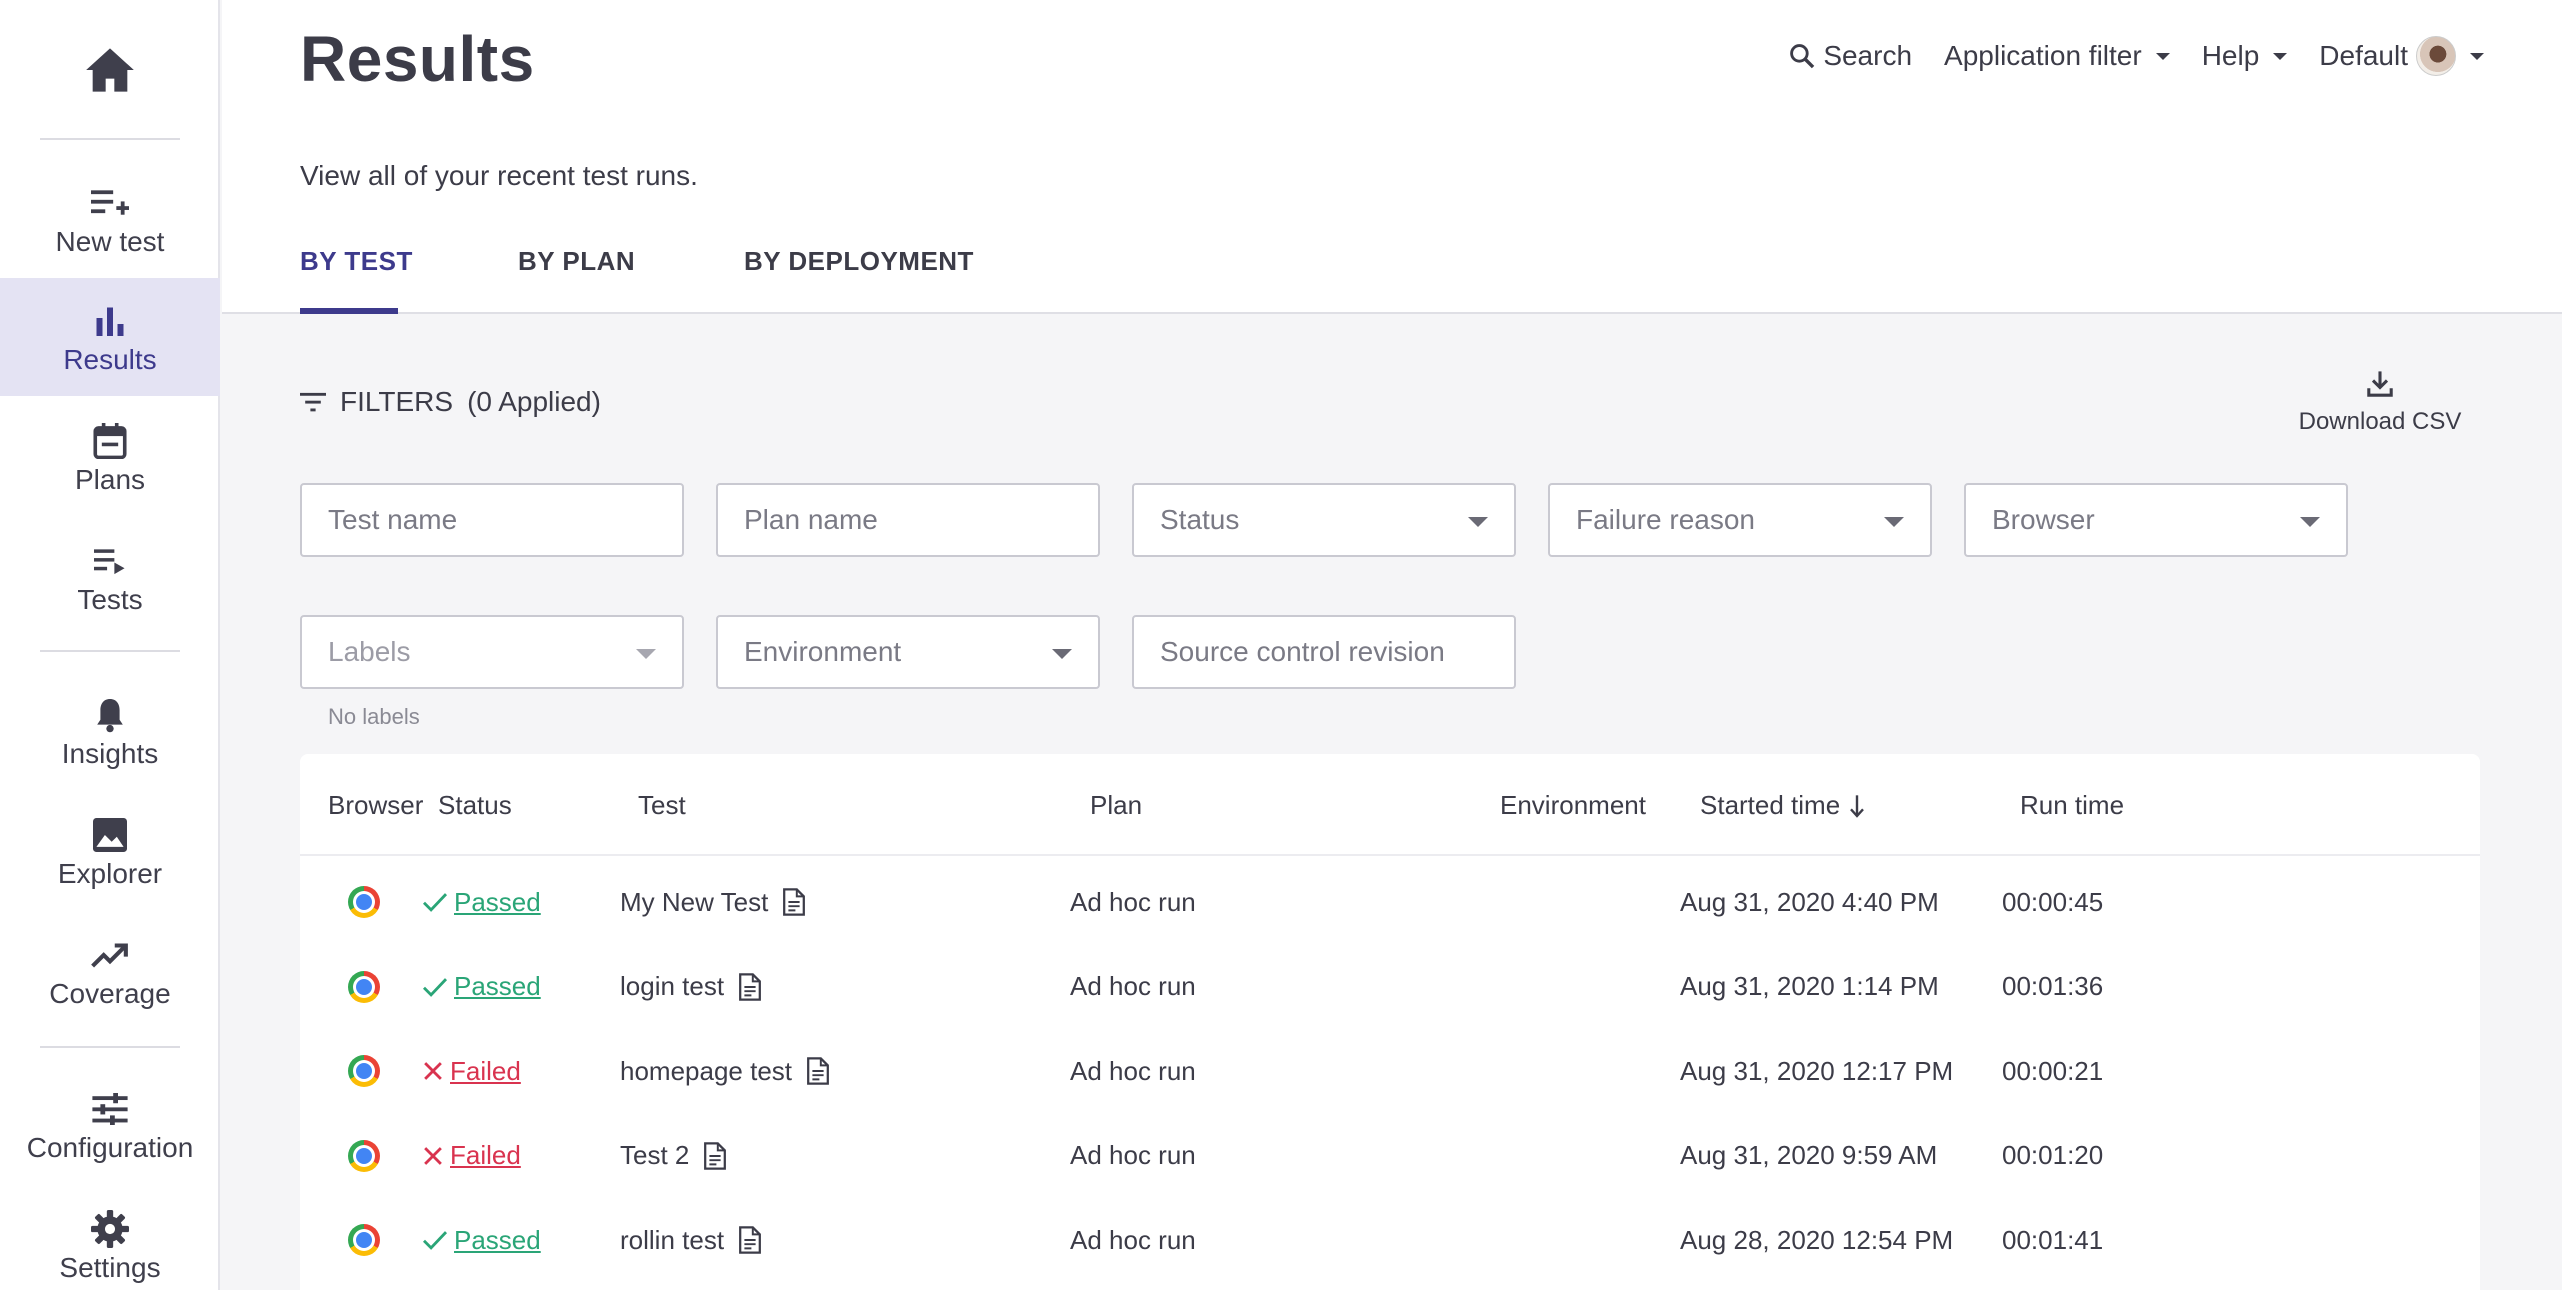 This screenshot has height=1290, width=2562. I want to click on application-filter-label: Application filter, so click(2043, 55).